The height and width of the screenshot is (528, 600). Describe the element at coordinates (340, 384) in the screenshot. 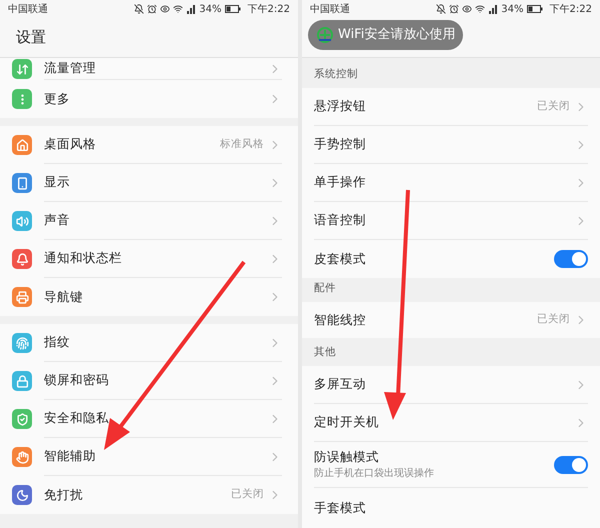

I see `item-label: 多屏互动` at that location.